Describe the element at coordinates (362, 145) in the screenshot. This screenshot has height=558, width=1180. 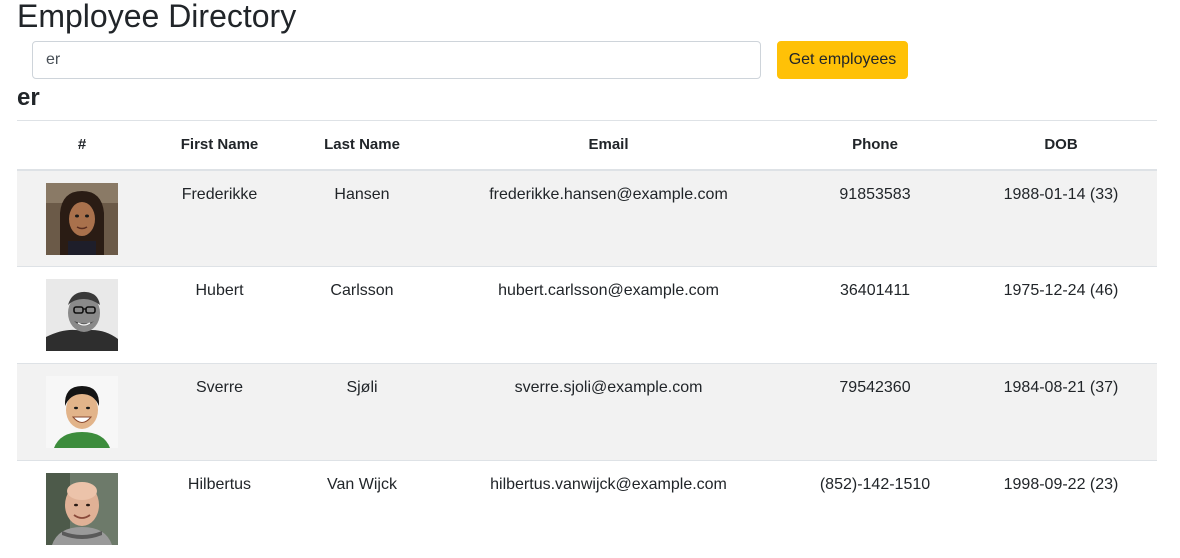
I see `column-header-last-name: Last Name` at that location.